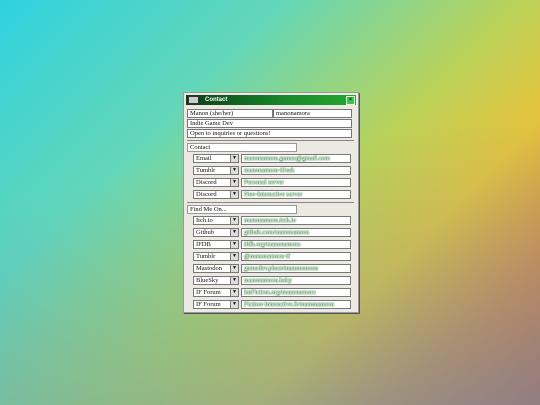 The height and width of the screenshot is (405, 540). Describe the element at coordinates (242, 147) in the screenshot. I see `contact-section-label: Contact` at that location.